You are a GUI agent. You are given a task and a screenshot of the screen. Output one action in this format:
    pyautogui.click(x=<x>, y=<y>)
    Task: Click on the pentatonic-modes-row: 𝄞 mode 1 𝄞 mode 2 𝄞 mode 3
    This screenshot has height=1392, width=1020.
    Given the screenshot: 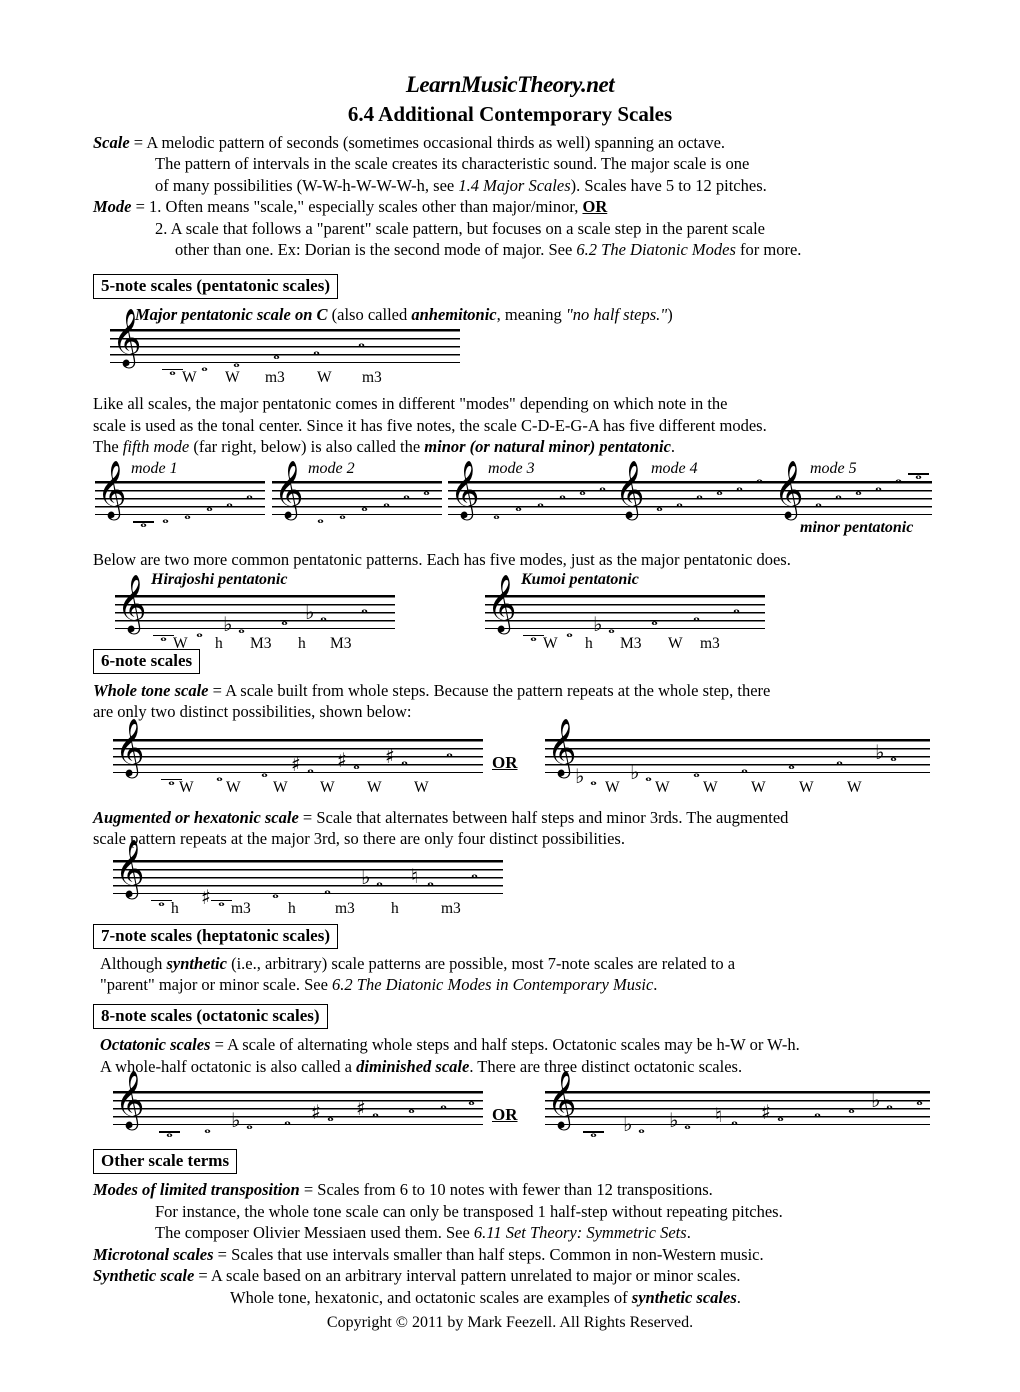 What is the action you would take?
    pyautogui.click(x=510, y=498)
    